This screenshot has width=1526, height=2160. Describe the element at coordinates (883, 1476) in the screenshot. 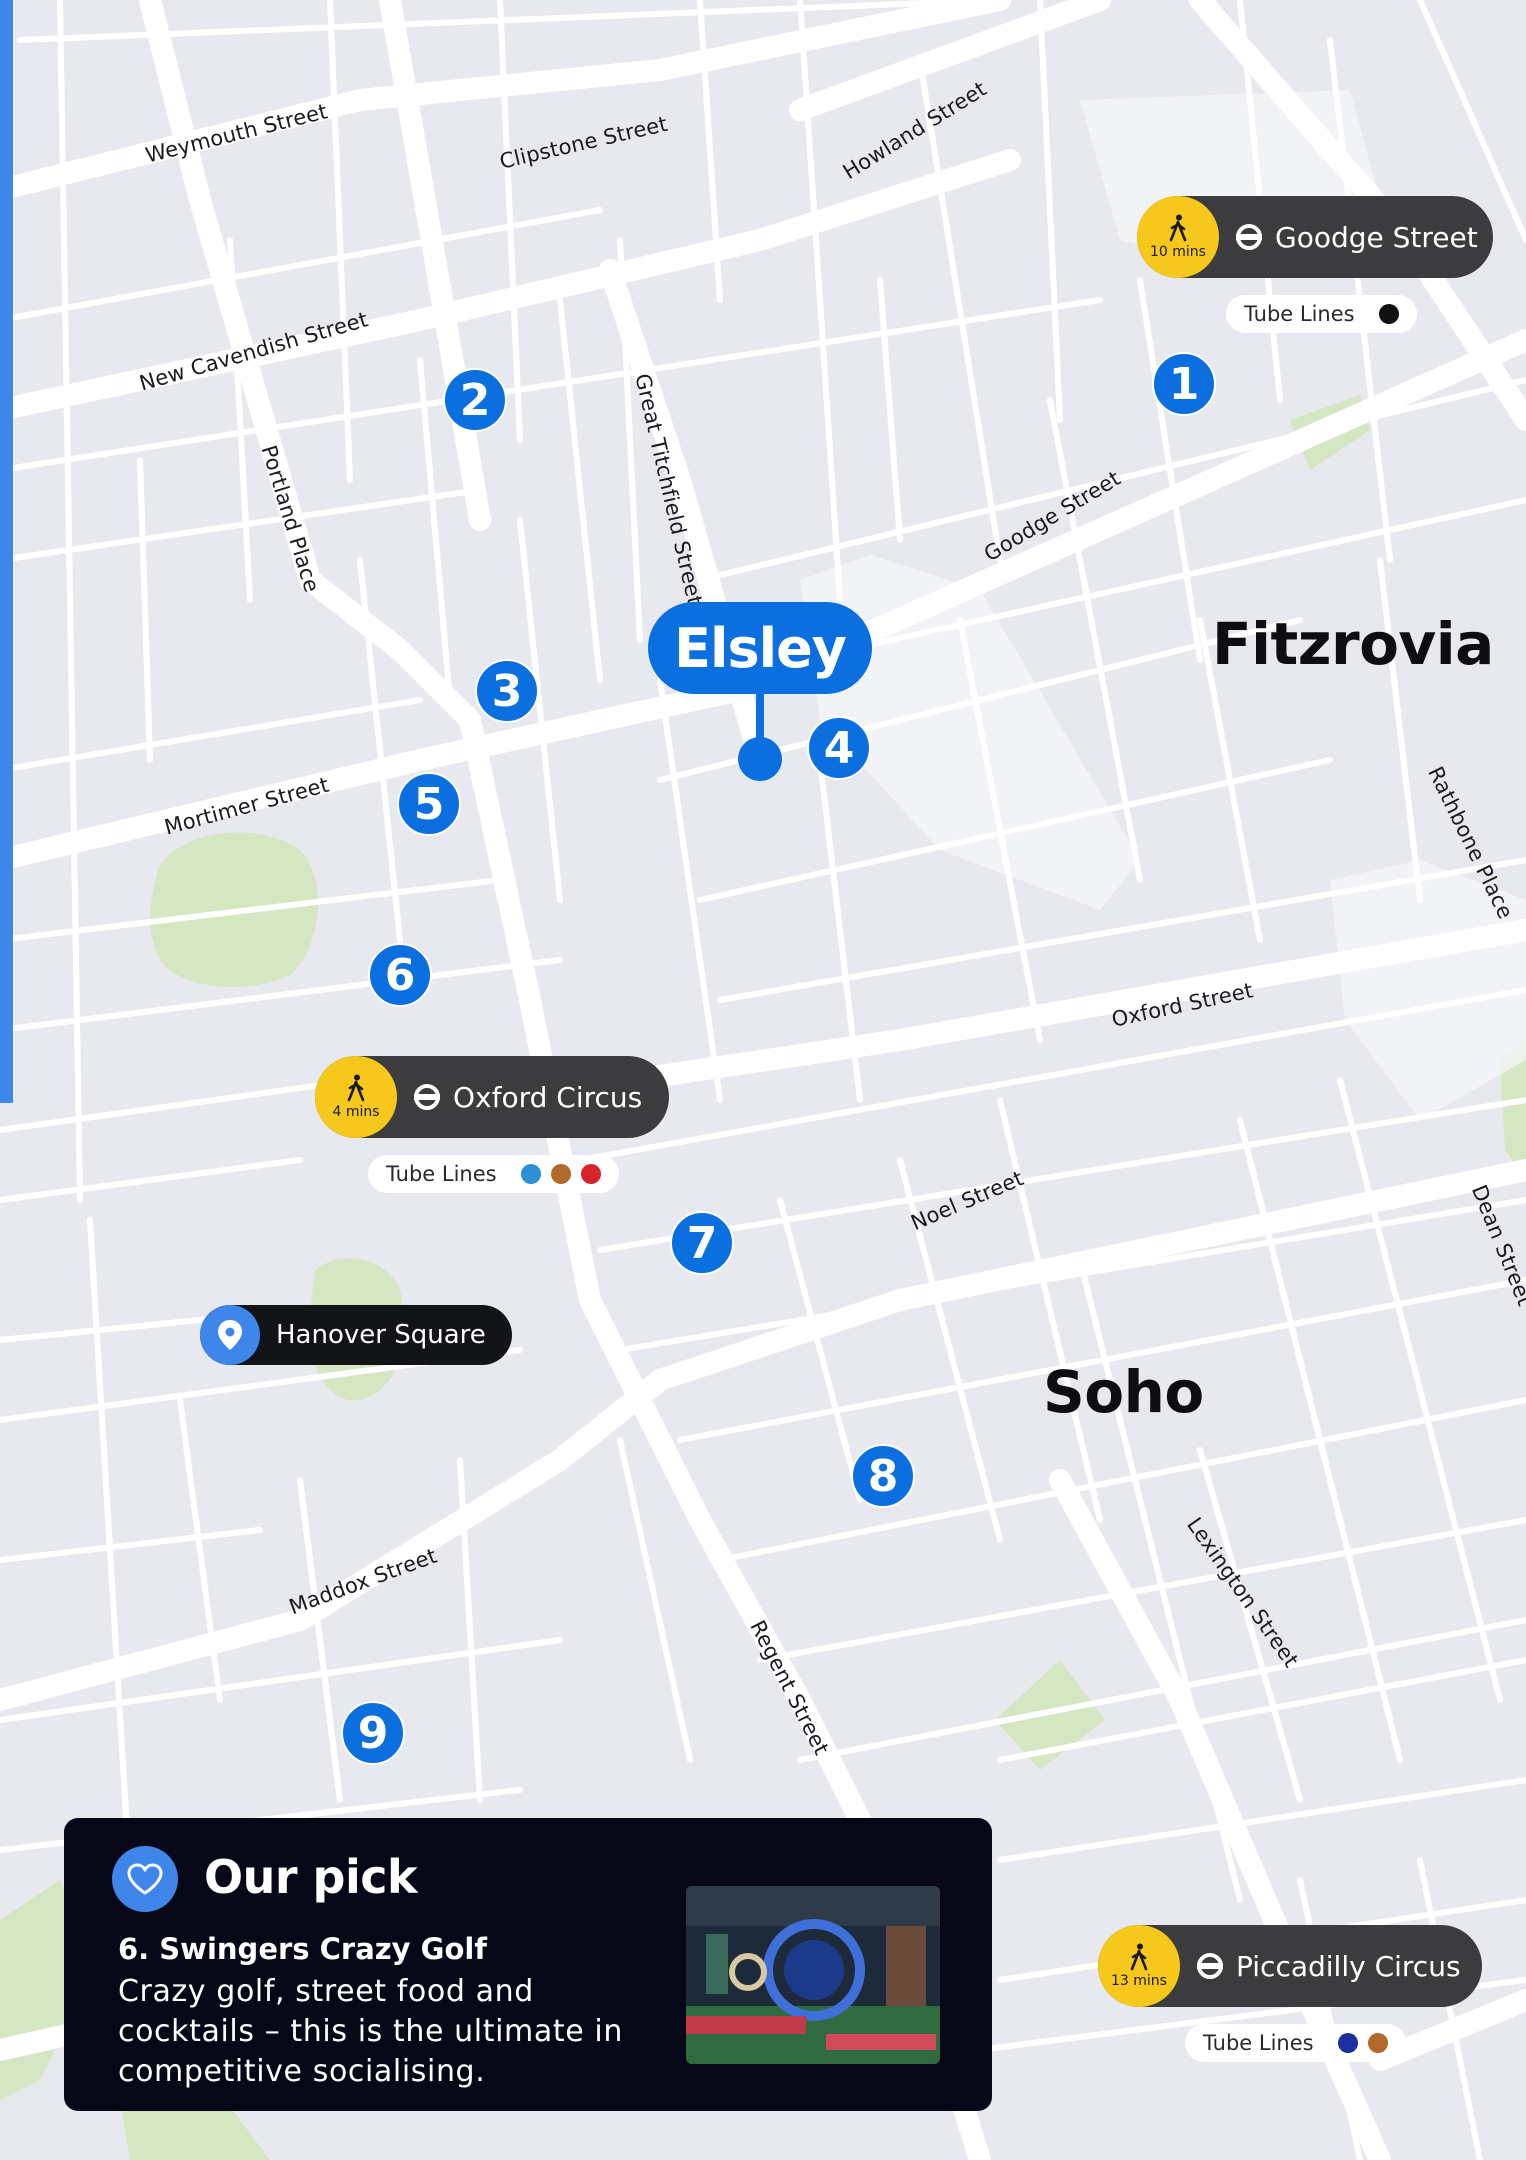

I see `map-marker-8: 8` at that location.